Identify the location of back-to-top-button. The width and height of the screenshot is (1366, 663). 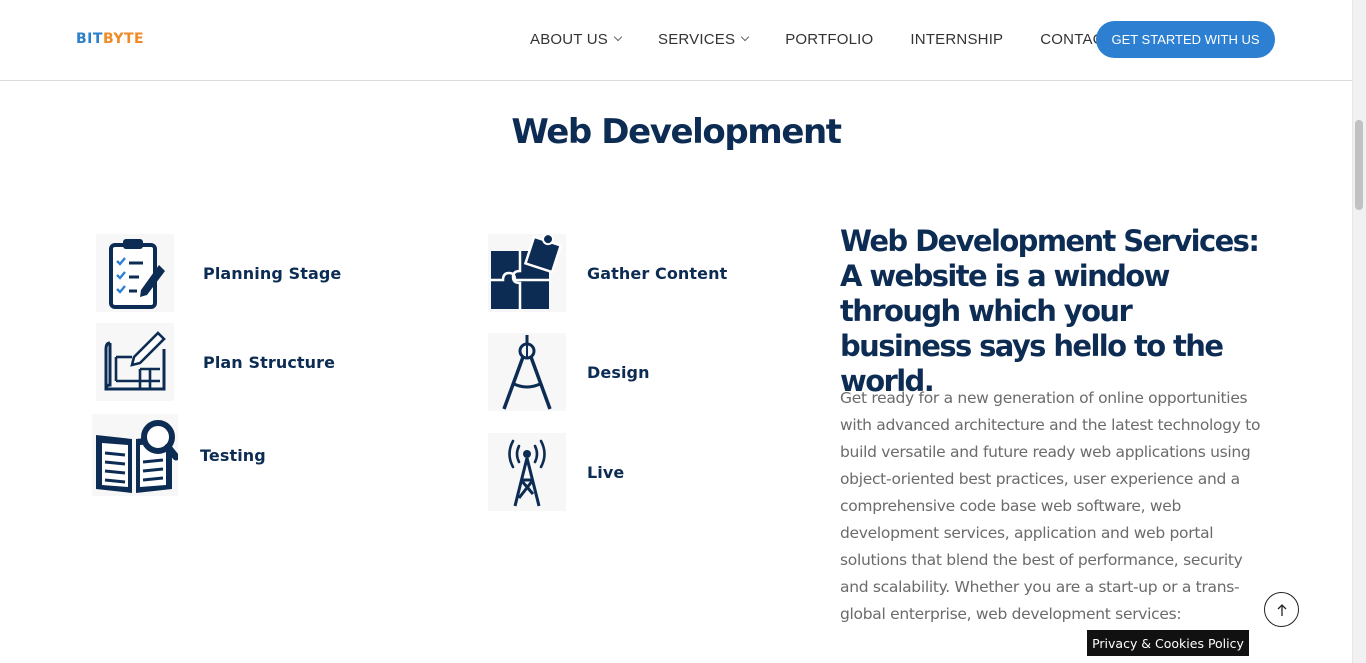
(1281, 609).